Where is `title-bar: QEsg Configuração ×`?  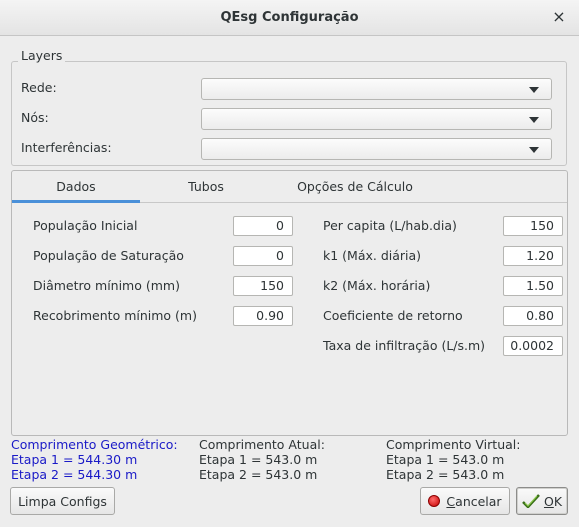
title-bar: QEsg Configuração × is located at coordinates (289, 18).